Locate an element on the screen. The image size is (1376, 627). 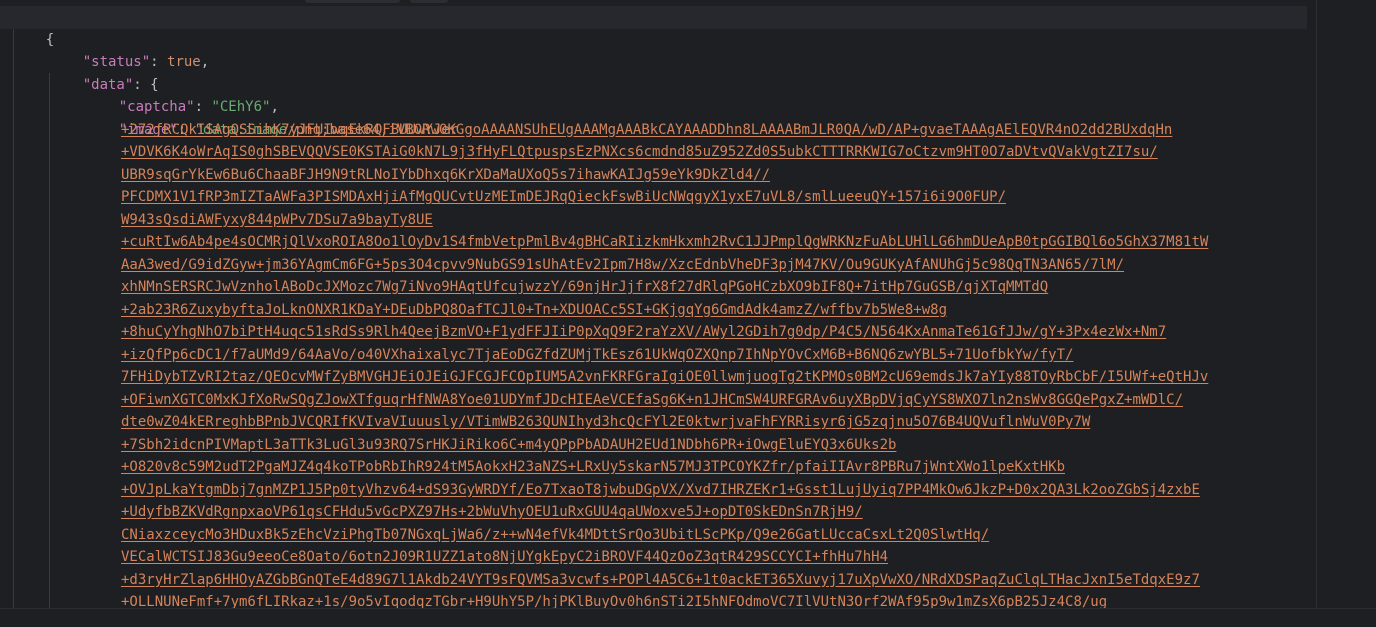
json-line-captcha: "captcha": "CEhY6", is located at coordinates (139, 94).